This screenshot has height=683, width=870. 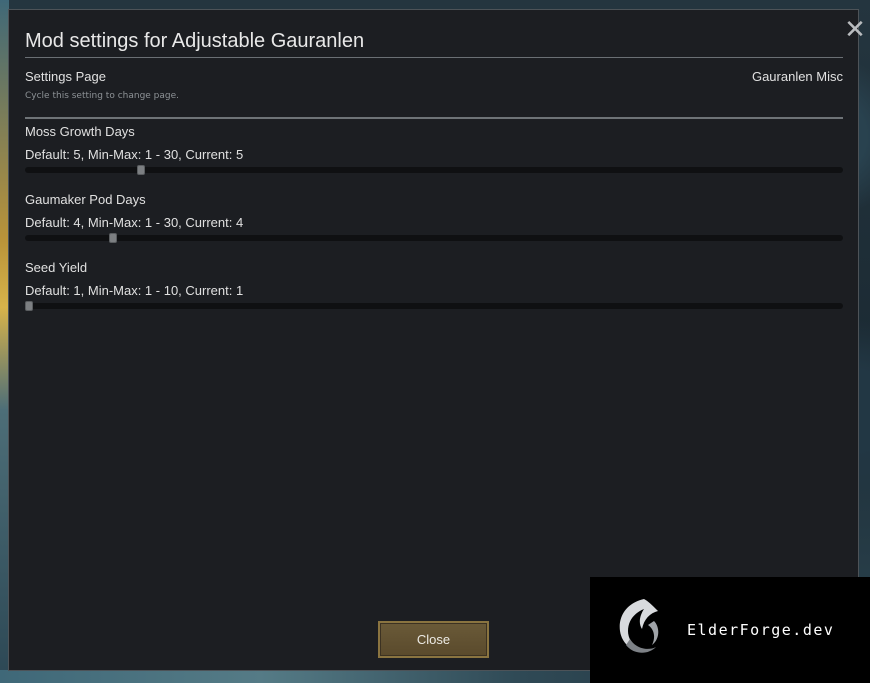 I want to click on seed-yield-slider, so click(x=434, y=306).